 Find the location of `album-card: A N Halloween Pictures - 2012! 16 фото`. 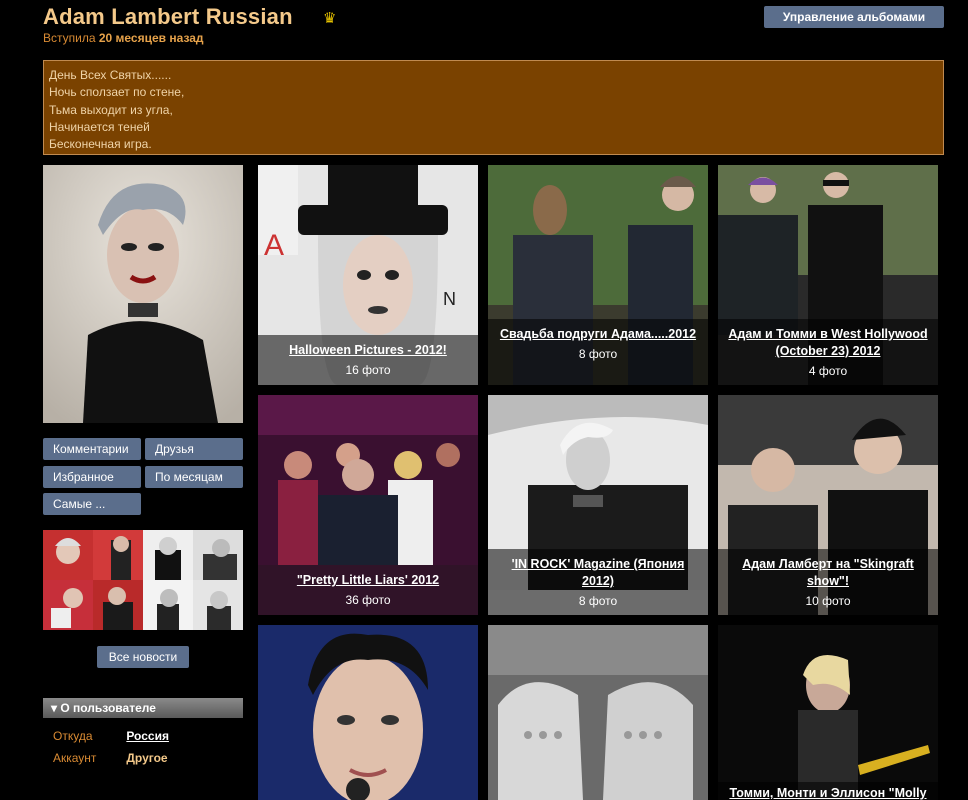

album-card: A N Halloween Pictures - 2012! 16 фото is located at coordinates (368, 275).